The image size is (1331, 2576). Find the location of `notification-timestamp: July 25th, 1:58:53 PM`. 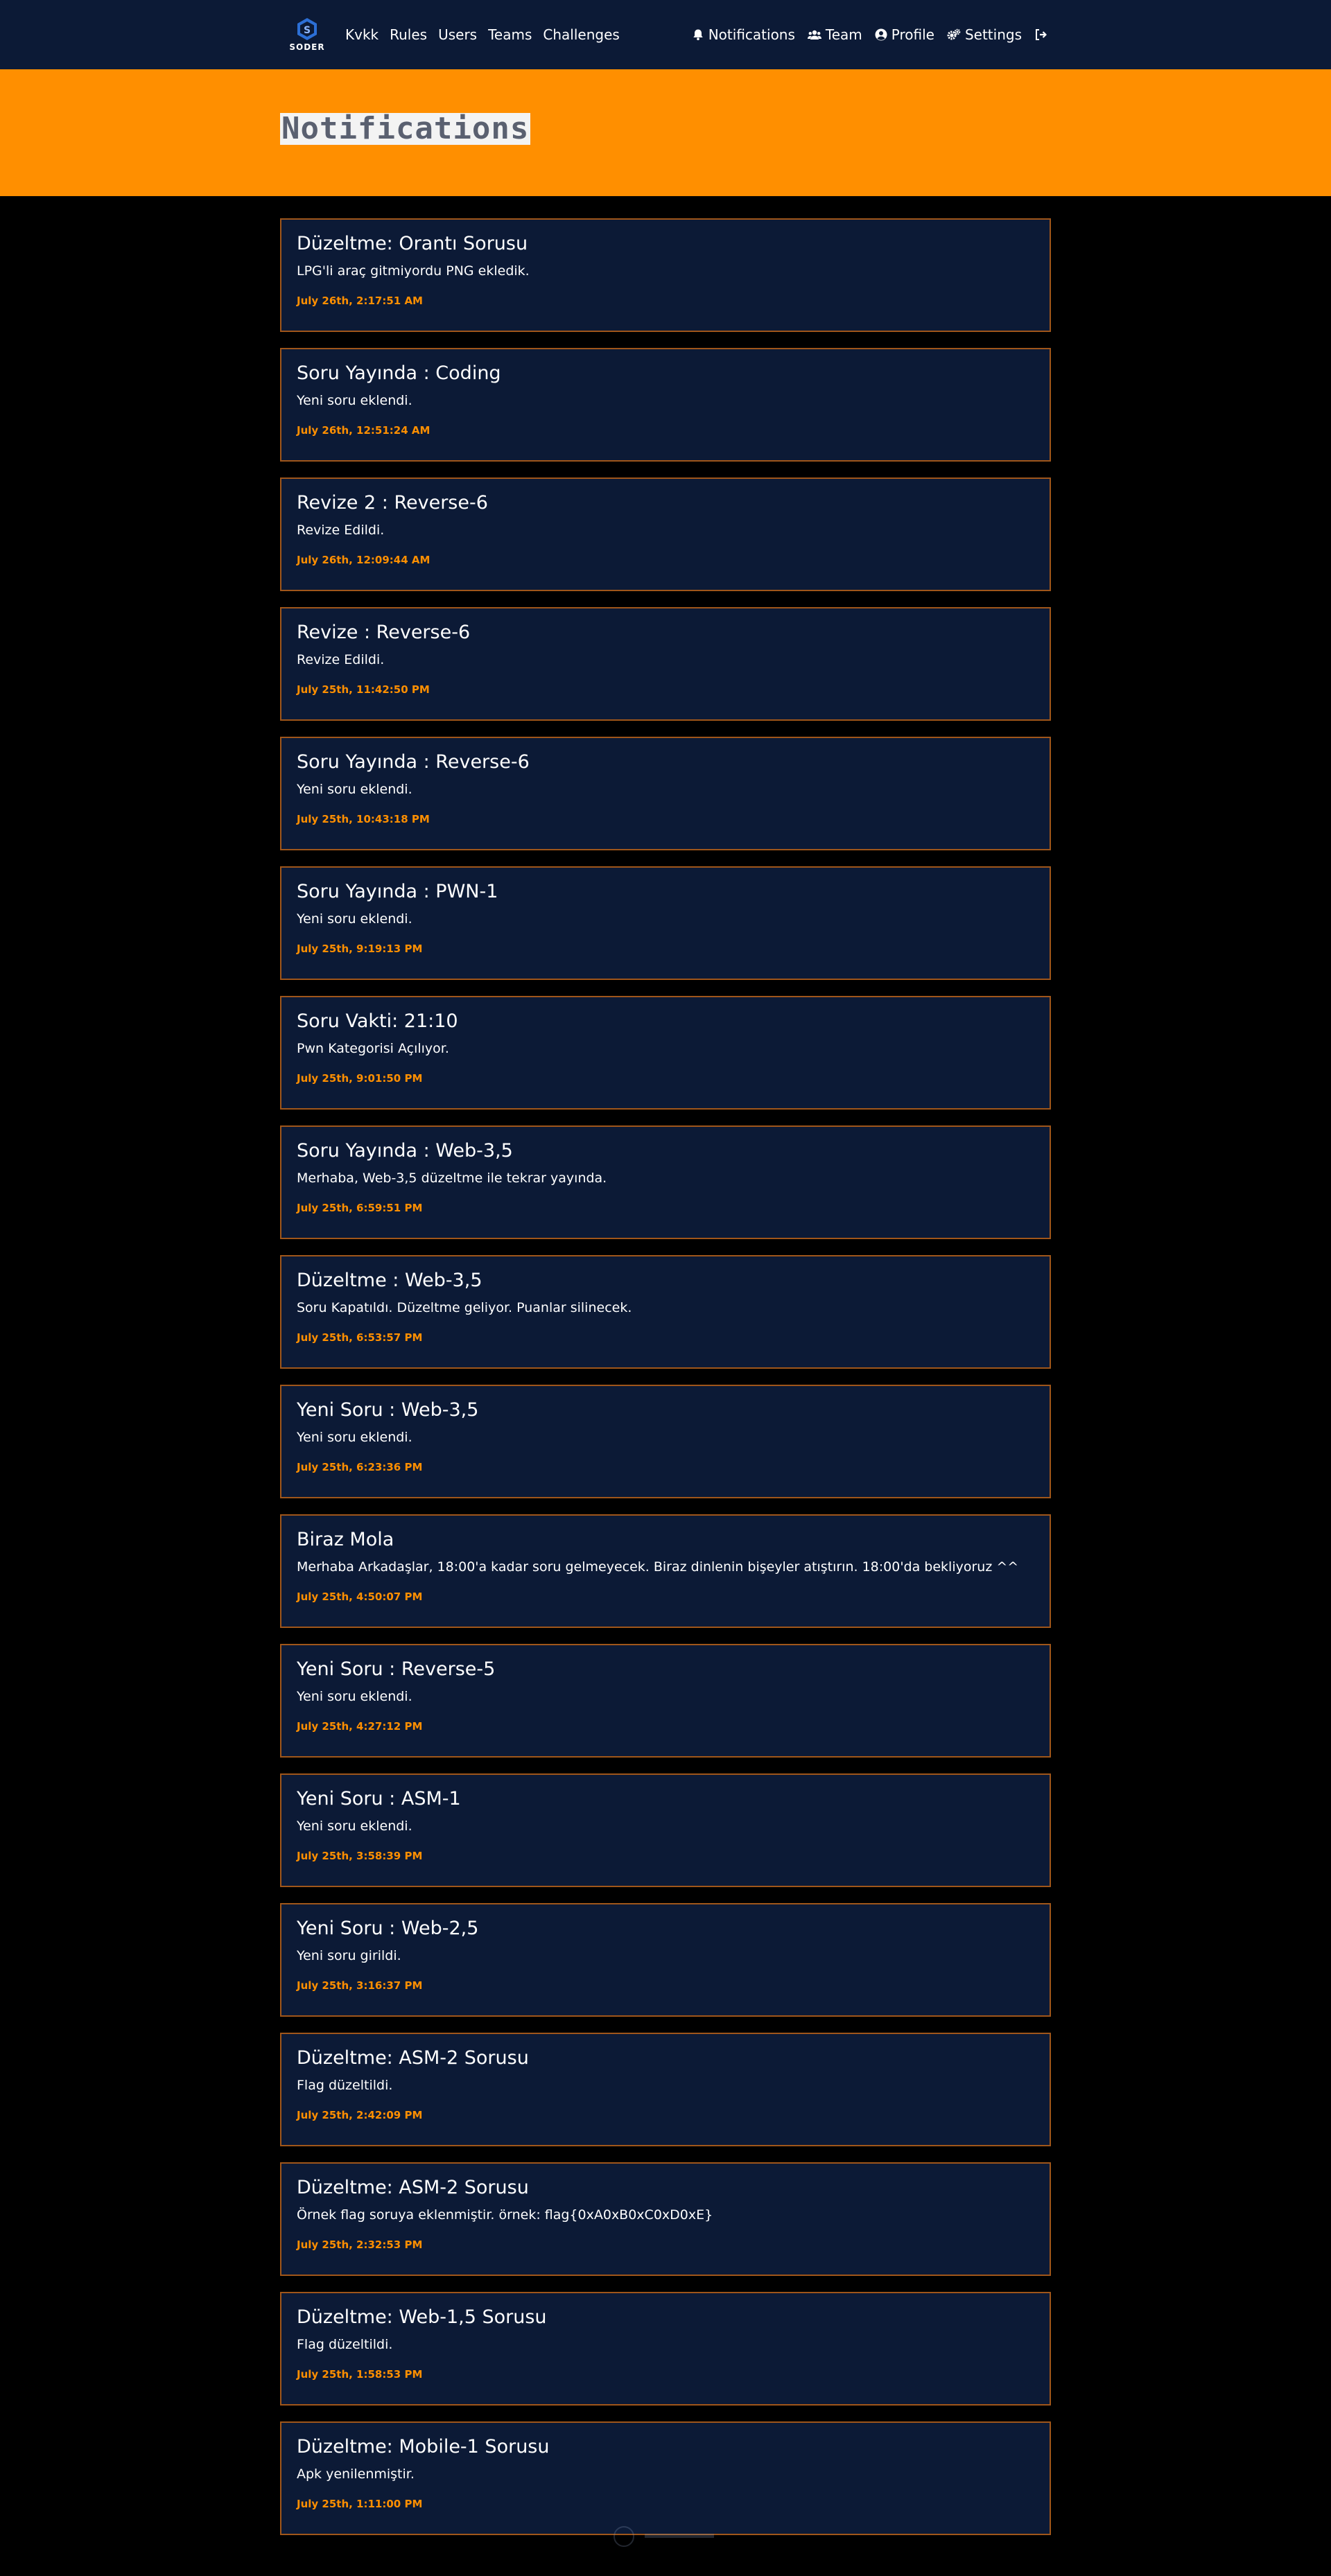

notification-timestamp: July 25th, 1:58:53 PM is located at coordinates (360, 2374).